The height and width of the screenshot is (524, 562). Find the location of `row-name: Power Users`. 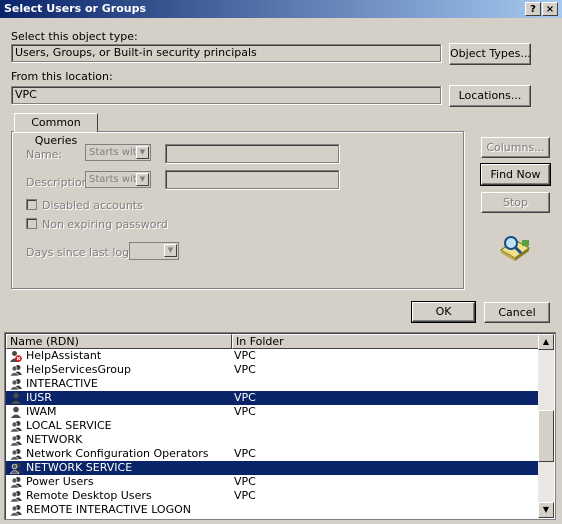

row-name: Power Users is located at coordinates (60, 481).